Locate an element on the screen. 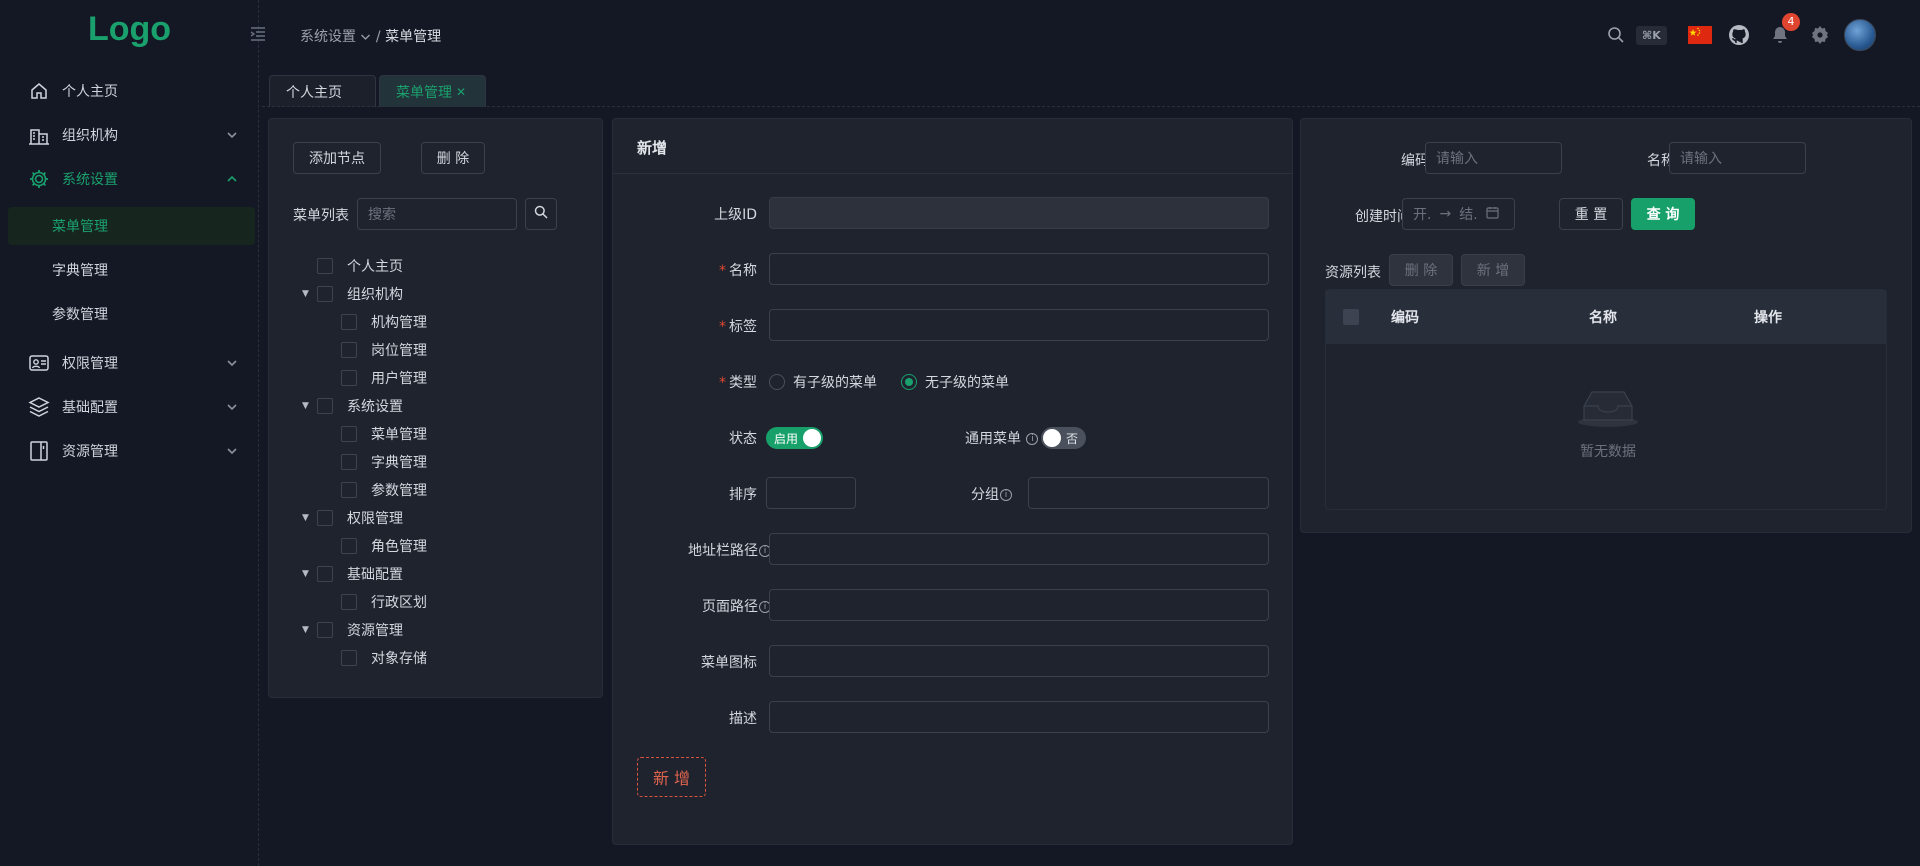 This screenshot has height=866, width=1920. china-flag-icon is located at coordinates (1700, 35).